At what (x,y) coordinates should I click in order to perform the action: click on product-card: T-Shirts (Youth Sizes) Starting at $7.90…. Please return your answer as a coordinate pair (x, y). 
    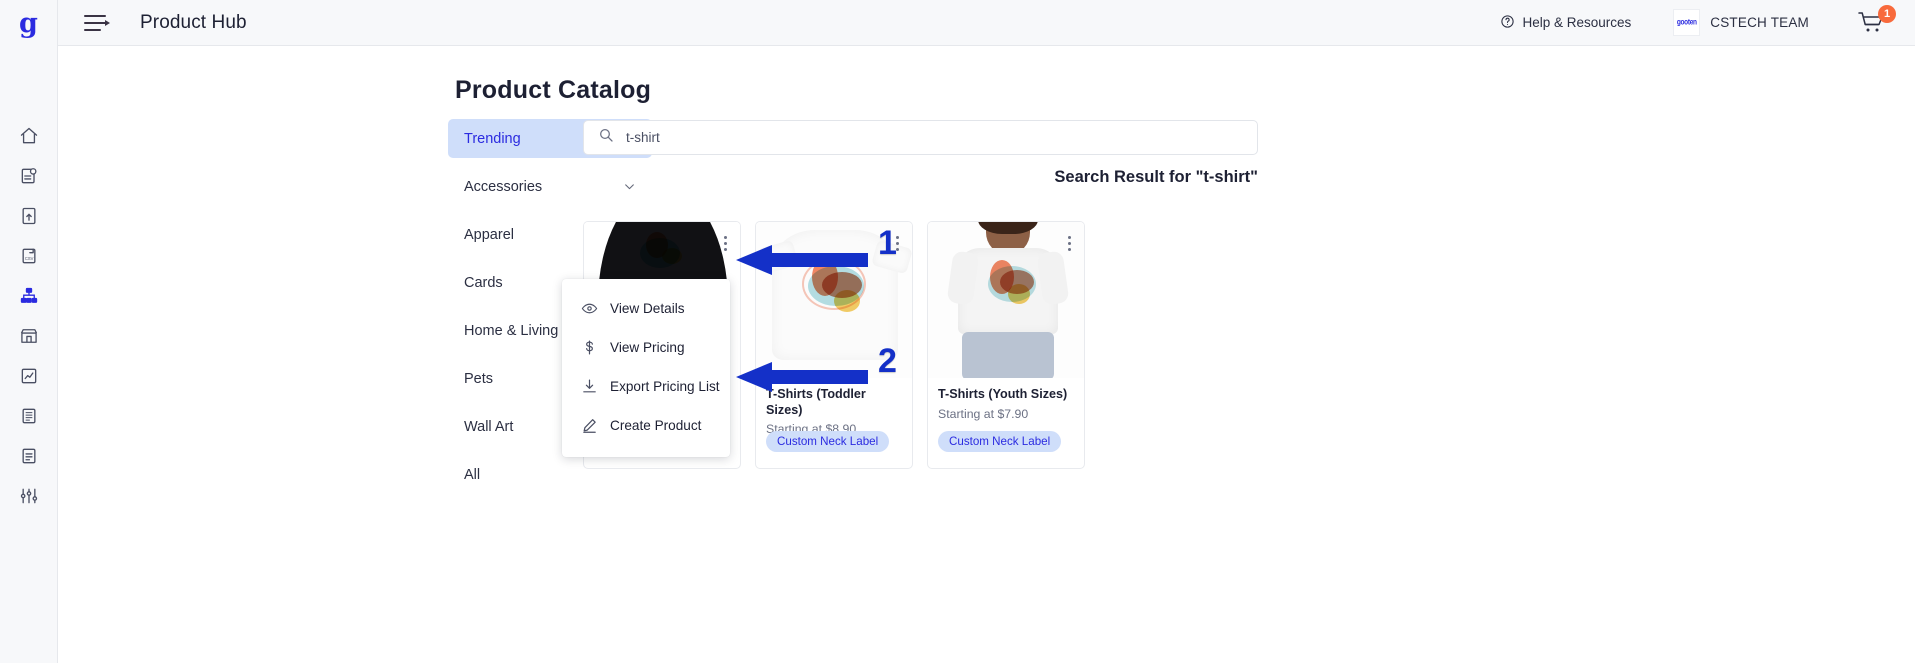
    Looking at the image, I should click on (1006, 345).